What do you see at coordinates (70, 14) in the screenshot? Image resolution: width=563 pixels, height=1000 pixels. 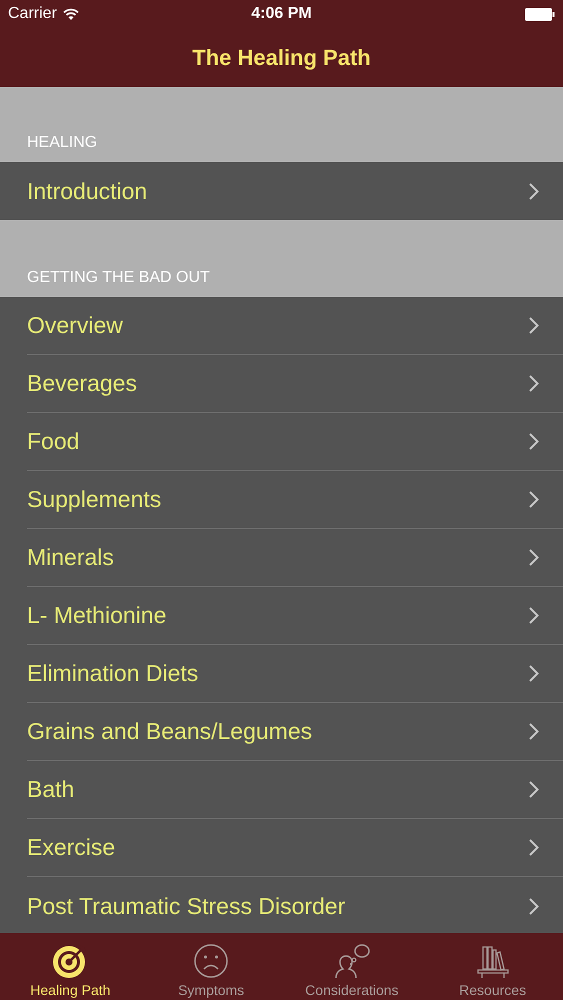 I see `wifi-icon` at bounding box center [70, 14].